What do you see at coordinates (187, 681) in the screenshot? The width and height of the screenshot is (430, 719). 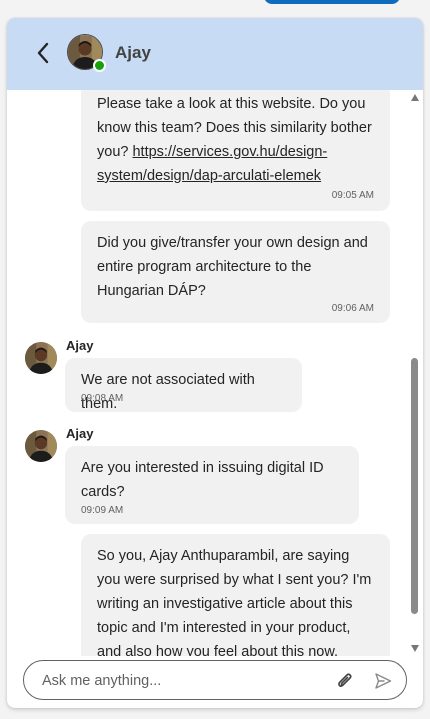 I see `message-input` at bounding box center [187, 681].